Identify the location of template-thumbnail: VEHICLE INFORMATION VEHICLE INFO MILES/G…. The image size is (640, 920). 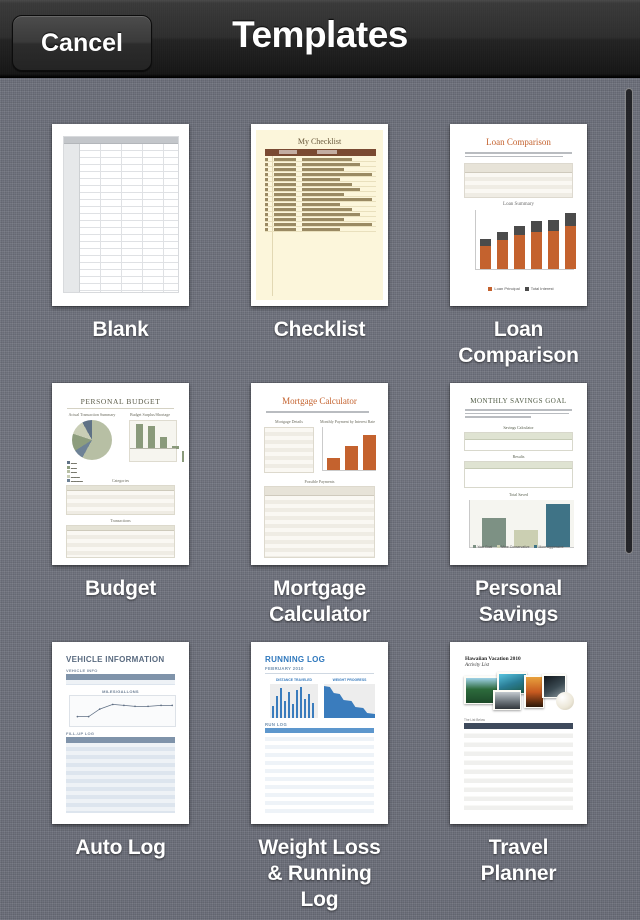
(120, 733).